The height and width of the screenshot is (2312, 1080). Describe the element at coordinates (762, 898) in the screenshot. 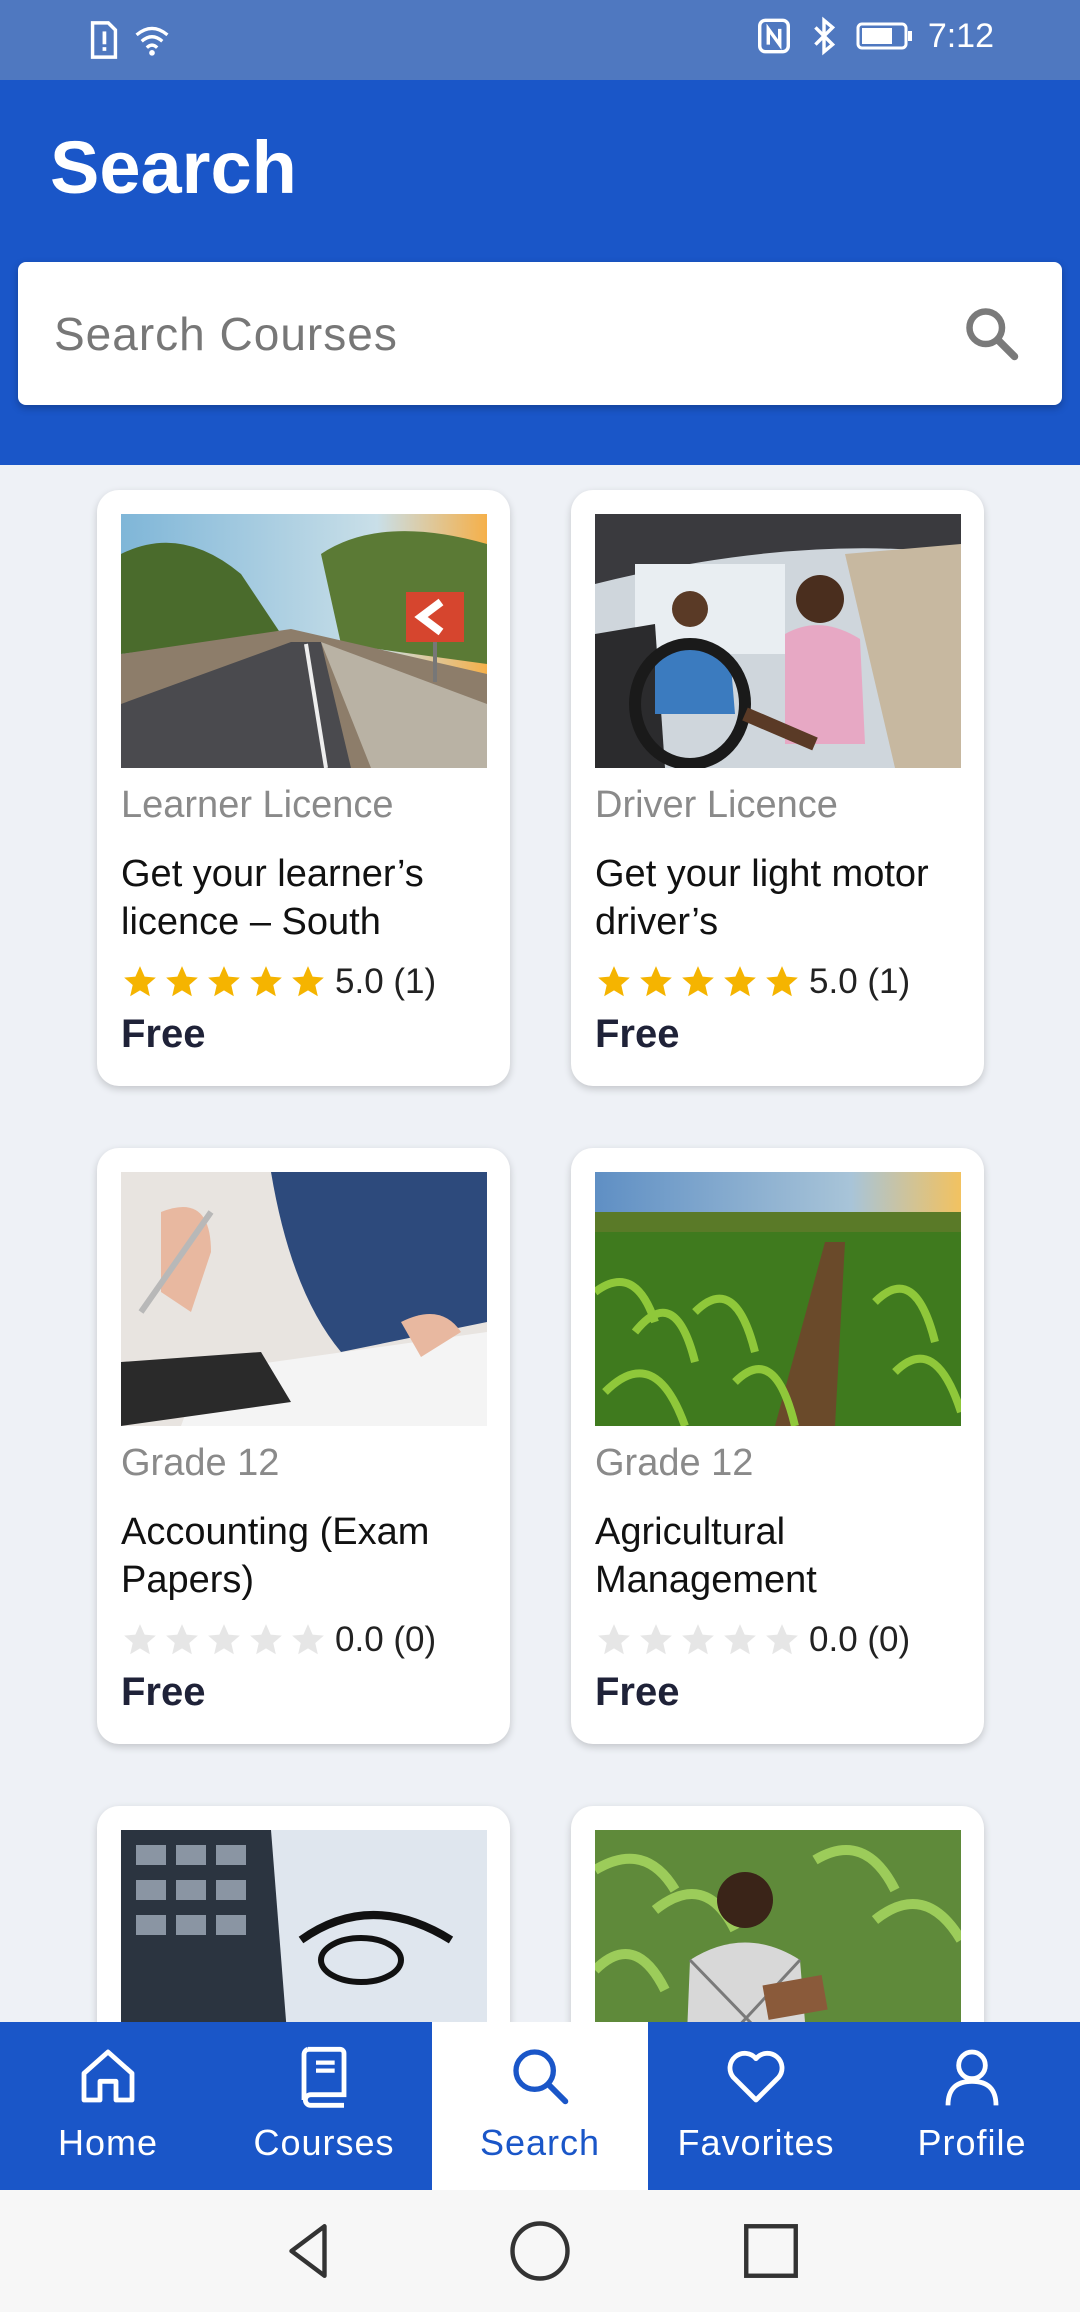

I see `course-title: Get your light motor driver’s` at that location.